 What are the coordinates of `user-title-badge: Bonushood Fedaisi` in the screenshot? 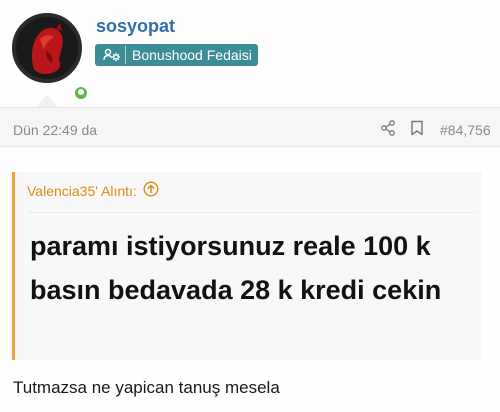 It's located at (176, 55).